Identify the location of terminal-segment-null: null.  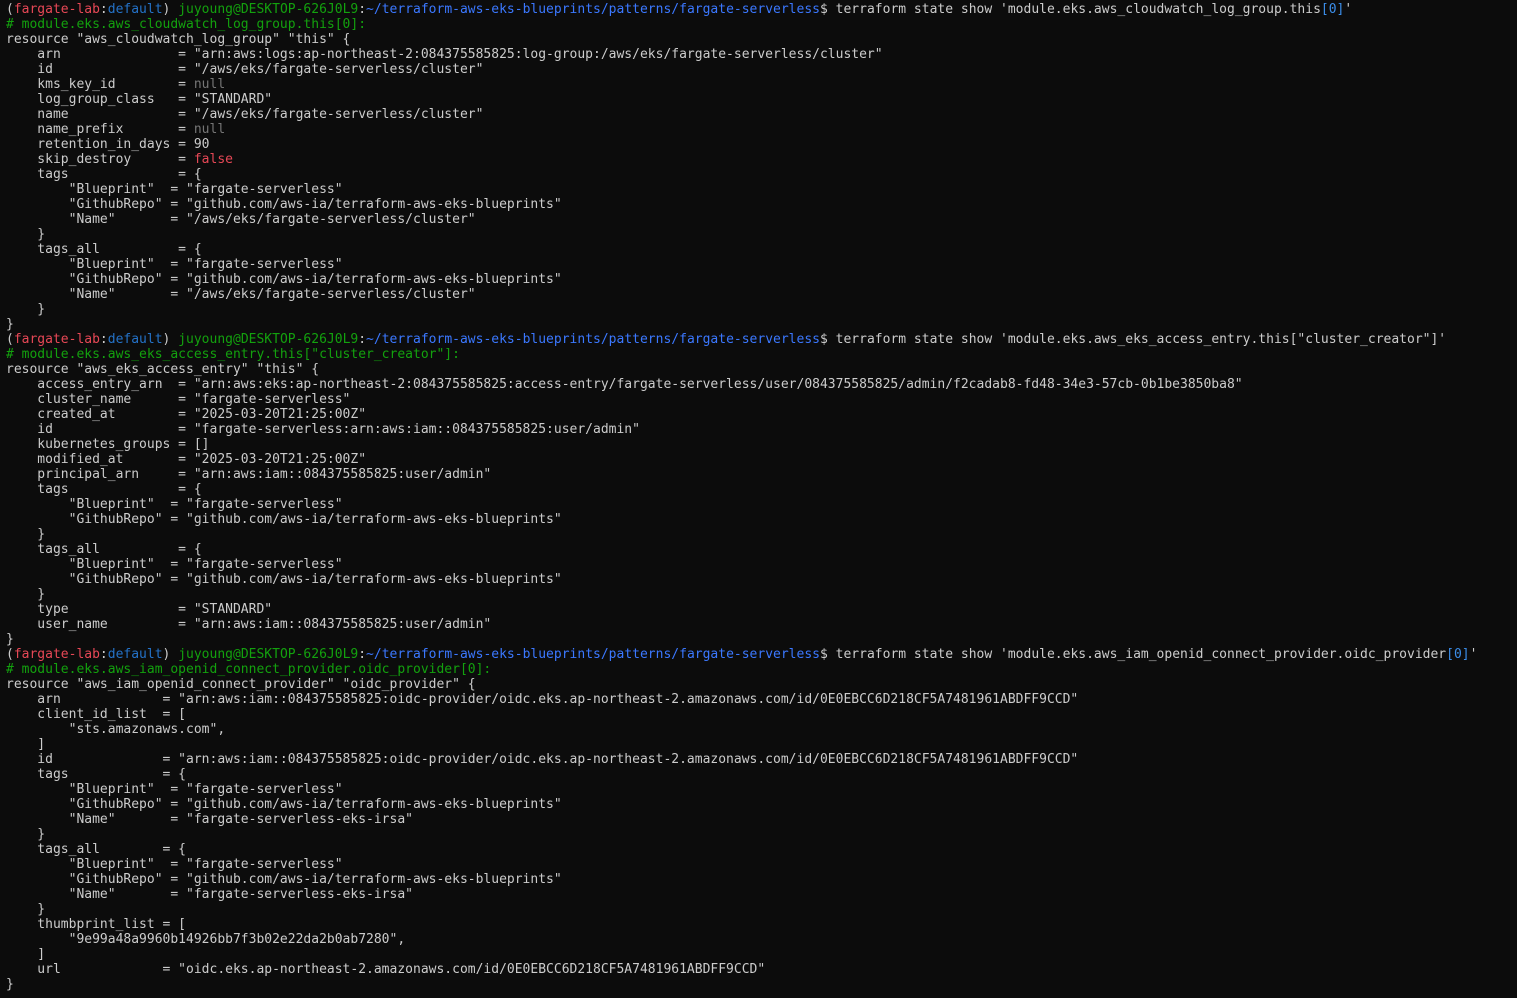
(209, 129).